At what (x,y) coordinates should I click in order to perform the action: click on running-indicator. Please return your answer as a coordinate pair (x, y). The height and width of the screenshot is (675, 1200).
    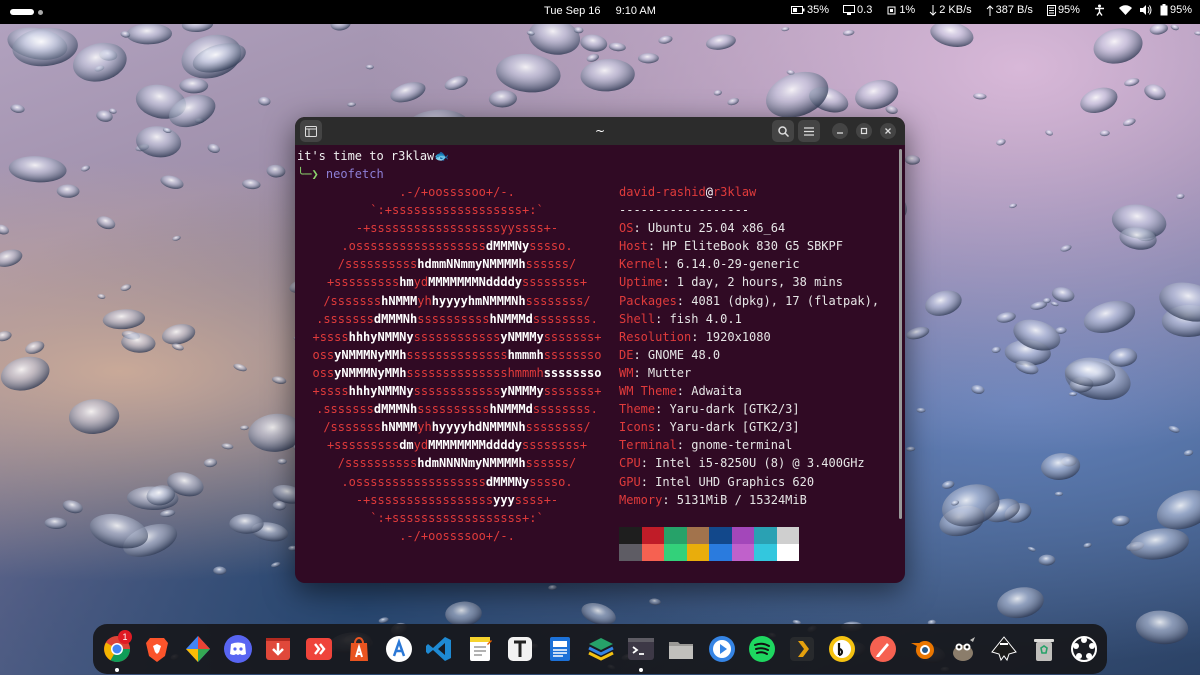
    Looking at the image, I should click on (640, 670).